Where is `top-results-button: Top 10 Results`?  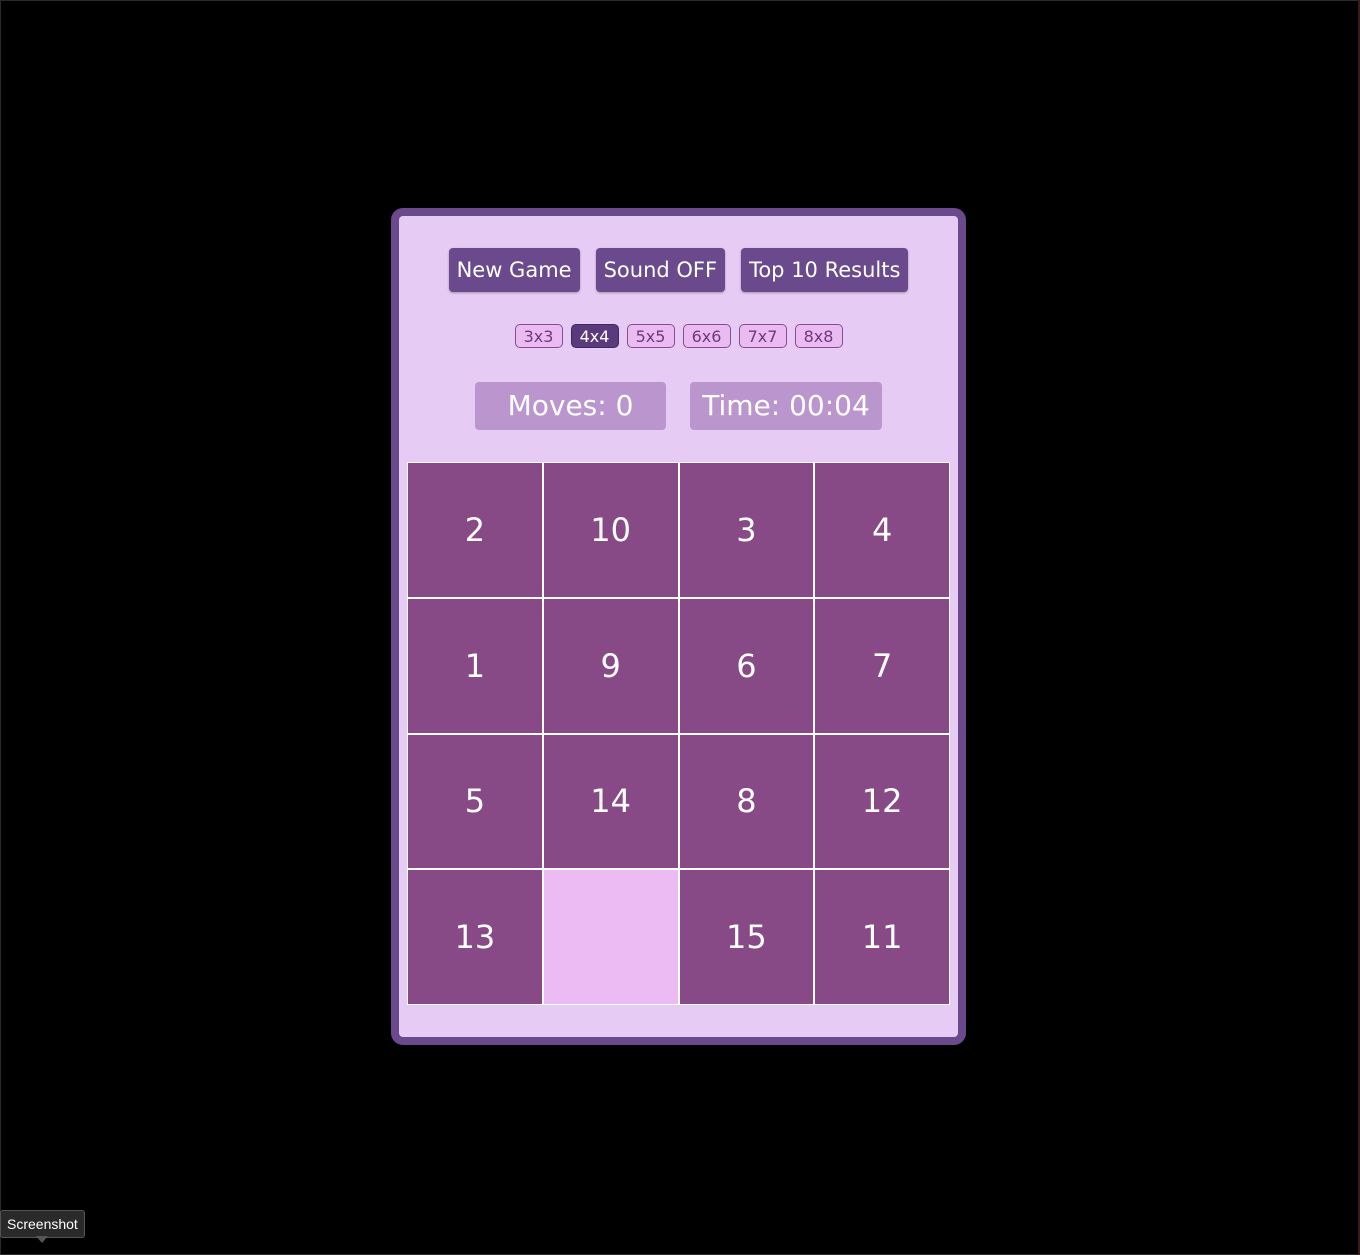 top-results-button: Top 10 Results is located at coordinates (825, 270).